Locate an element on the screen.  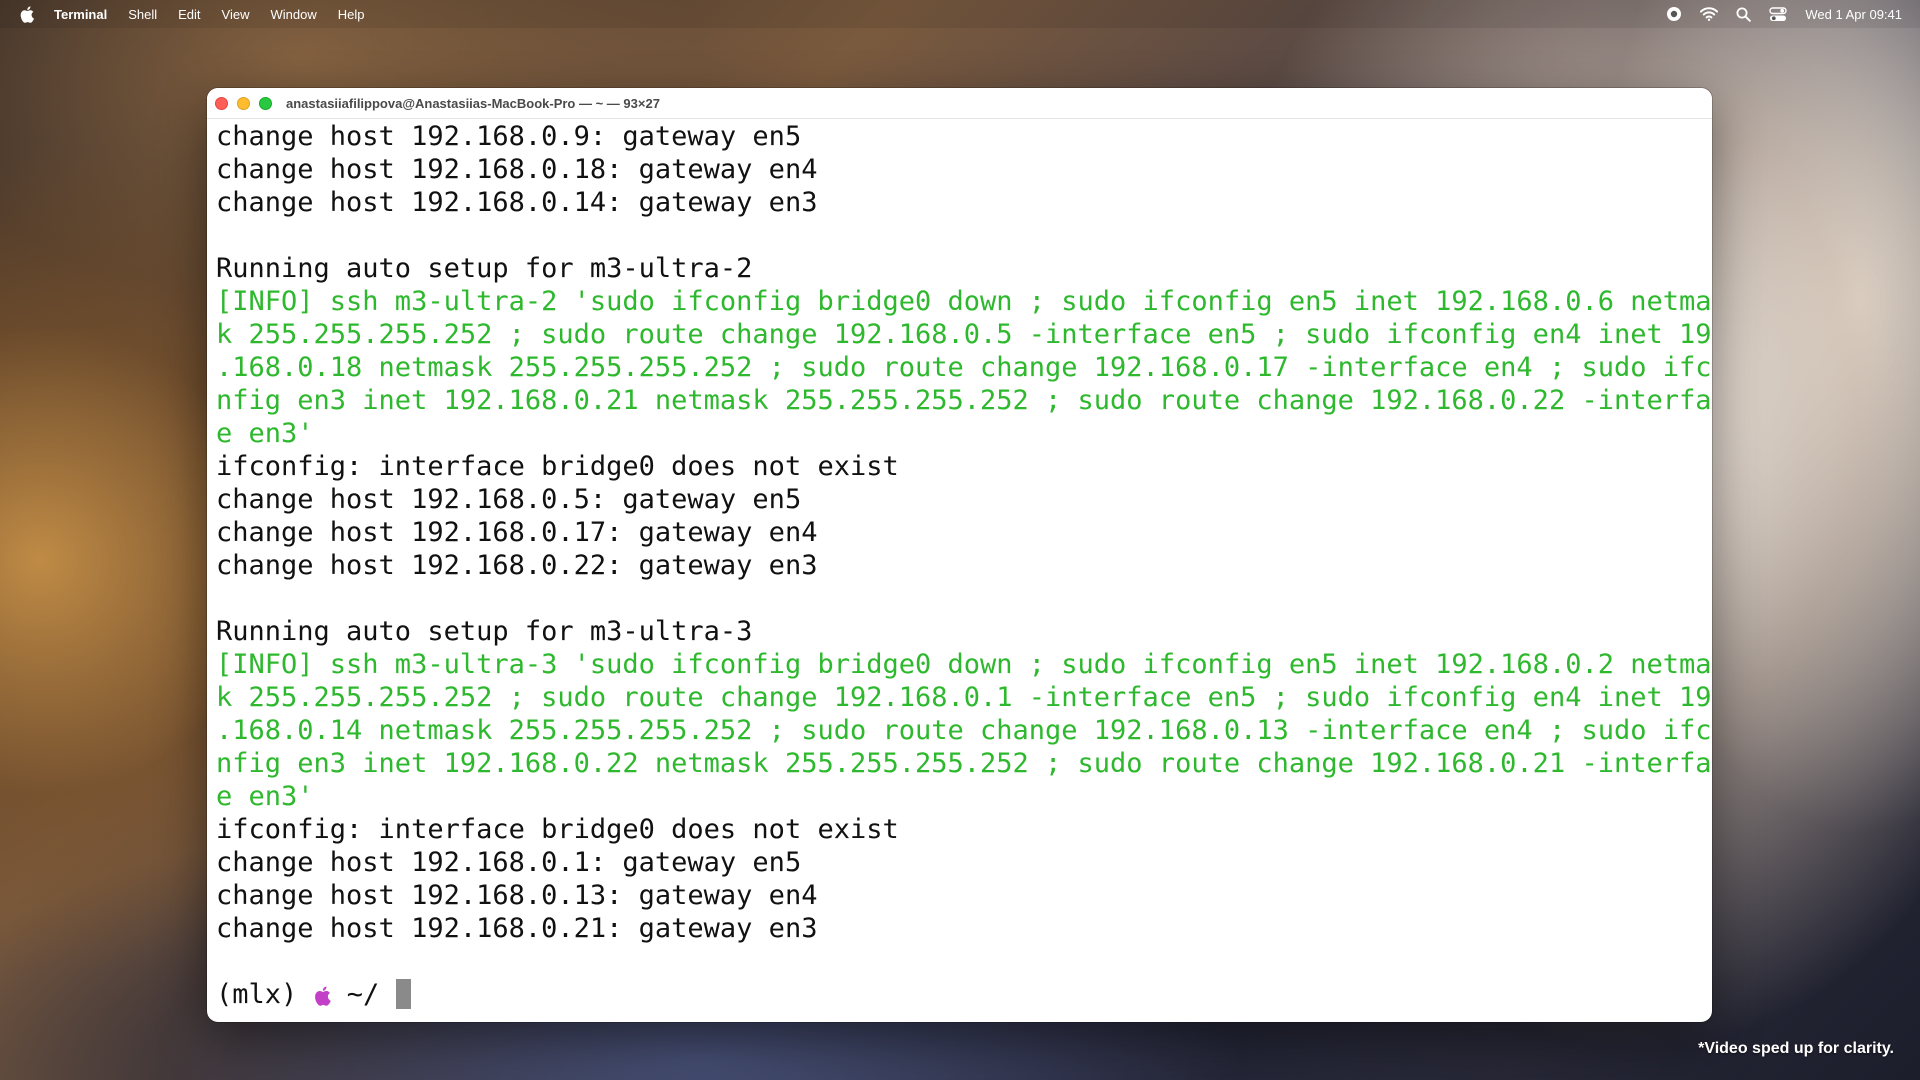
minimize-window-button is located at coordinates (243, 103).